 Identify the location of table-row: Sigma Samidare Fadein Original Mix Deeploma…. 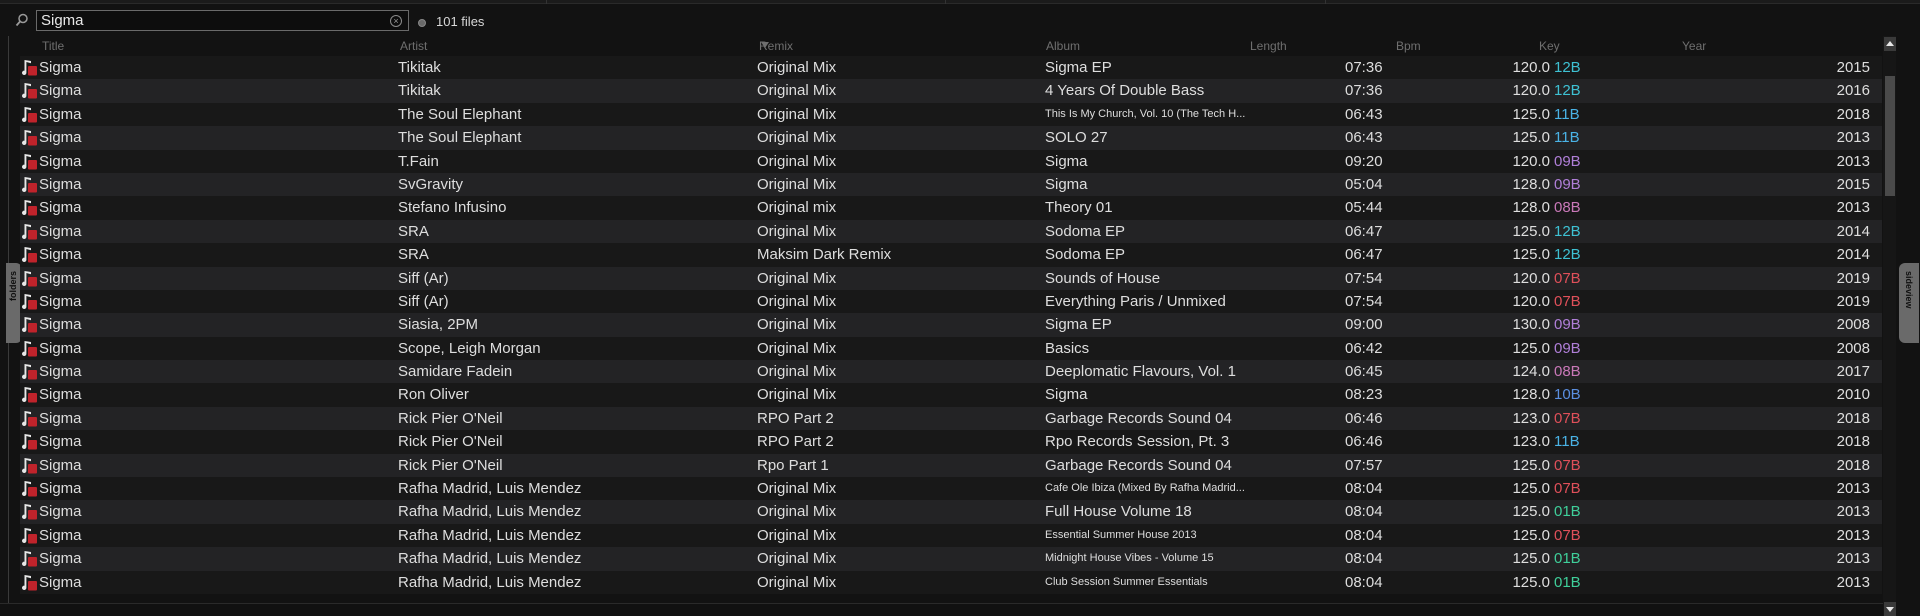
(951, 372).